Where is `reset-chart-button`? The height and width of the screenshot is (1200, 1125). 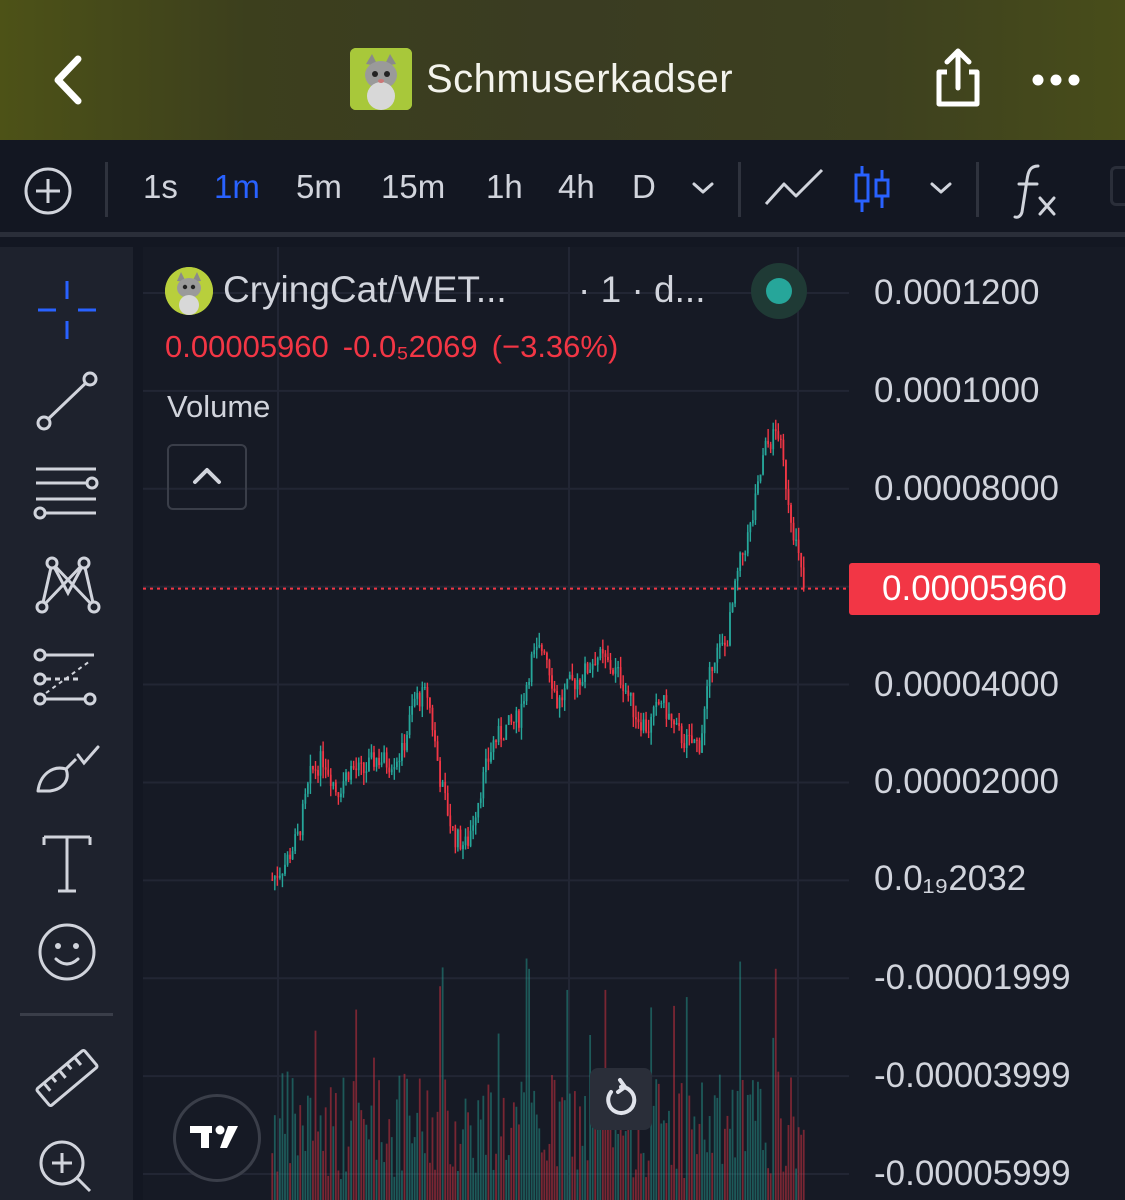 reset-chart-button is located at coordinates (621, 1099).